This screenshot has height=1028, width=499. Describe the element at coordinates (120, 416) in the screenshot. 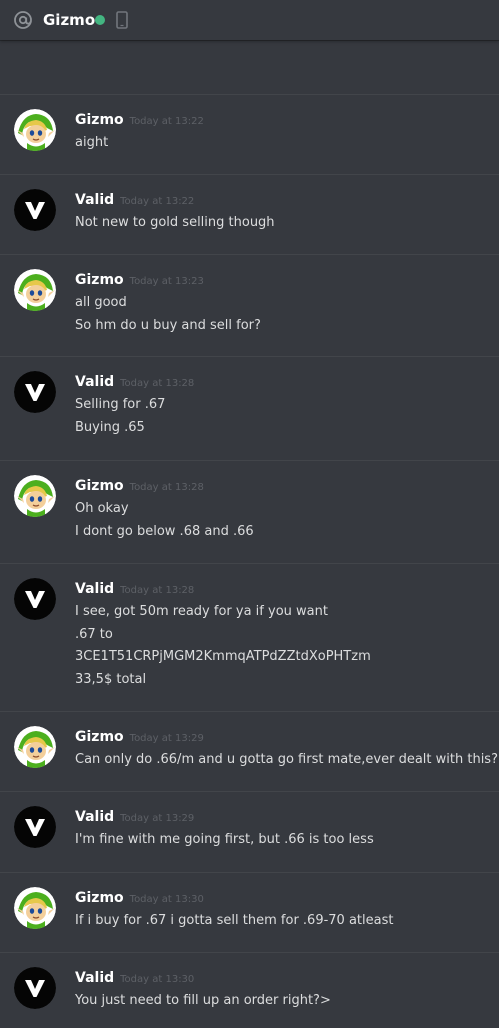

I see `message-content: Selling for .67 Buying .65` at that location.